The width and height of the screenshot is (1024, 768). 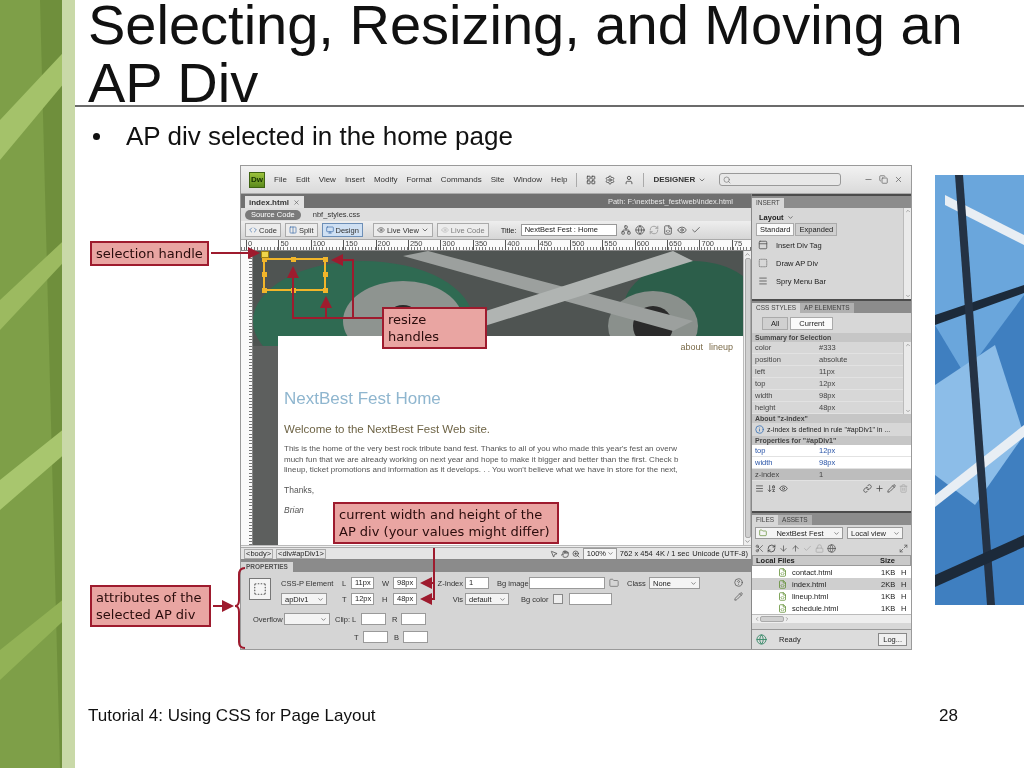 I want to click on bullet-icon, so click(x=96, y=136).